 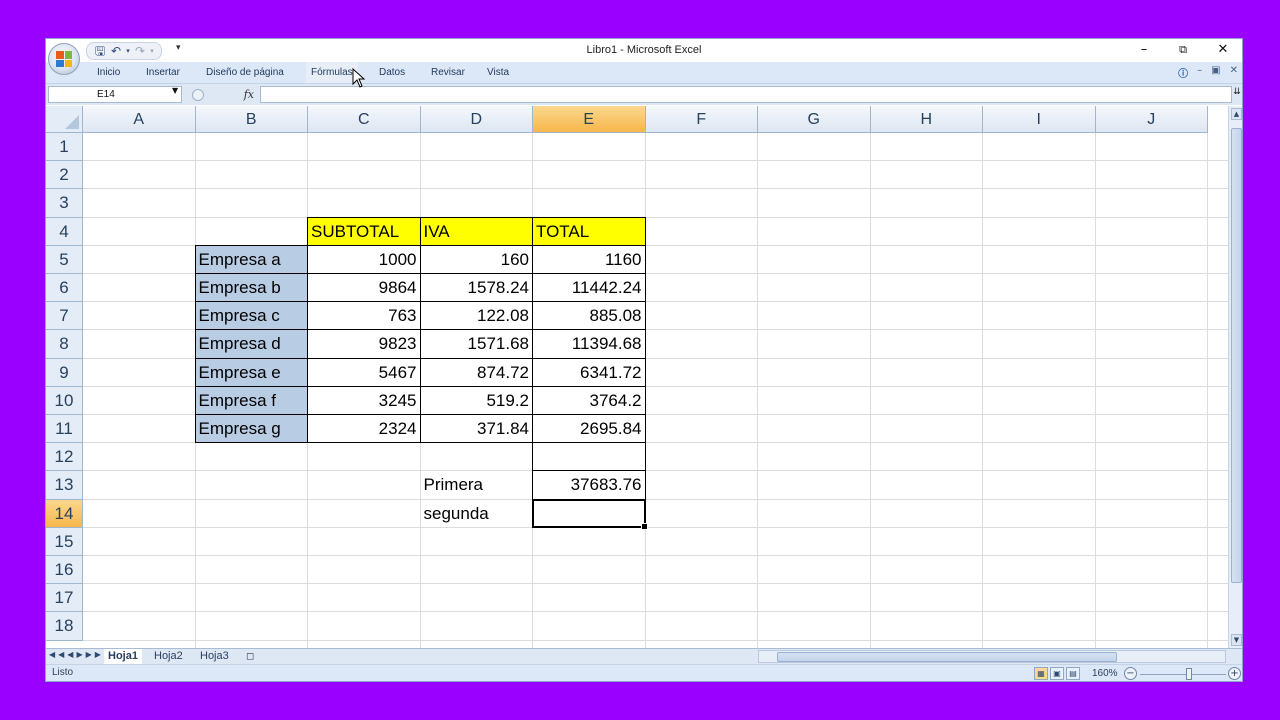 I want to click on subtotal-cell: 2324, so click(x=364, y=428).